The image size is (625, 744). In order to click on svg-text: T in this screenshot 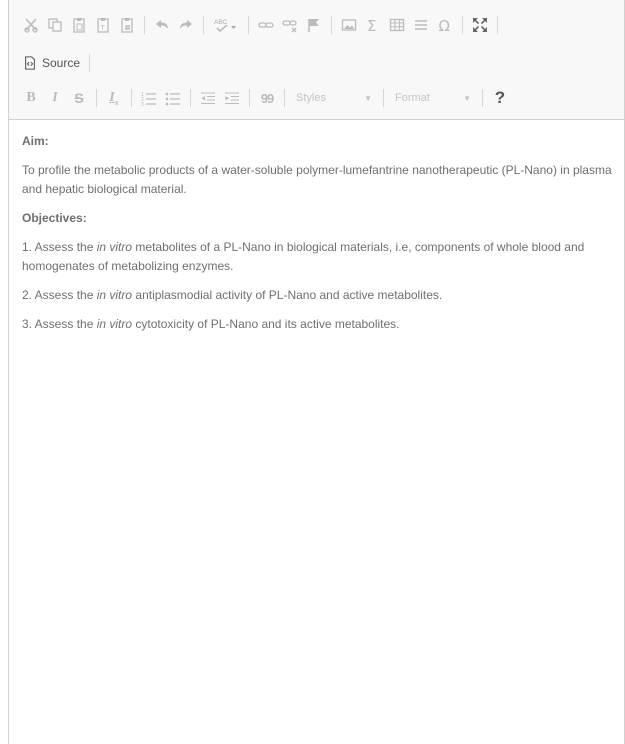, I will do `click(103, 28)`.